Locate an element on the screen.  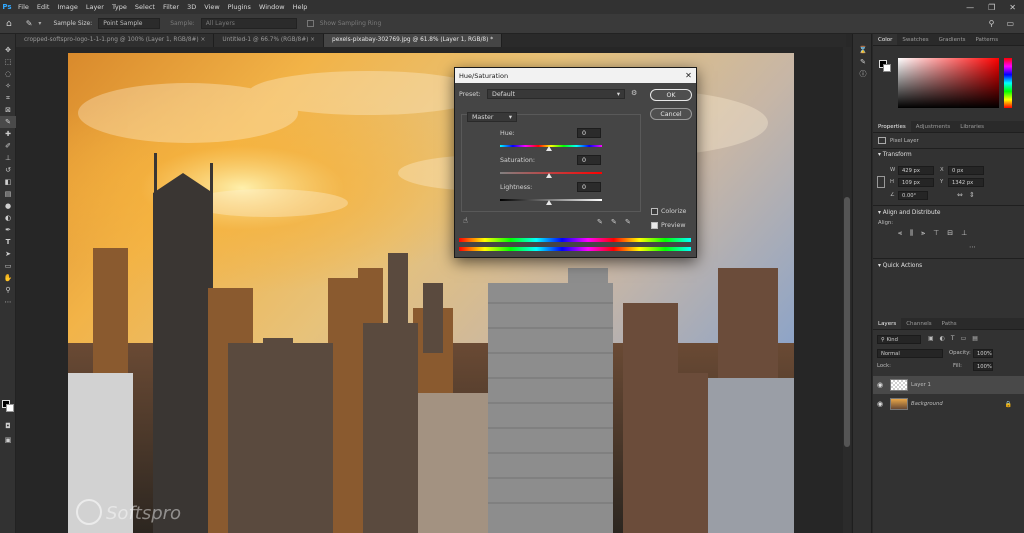
align-vcenter-icon: ⊟ is located at coordinates (950, 233).